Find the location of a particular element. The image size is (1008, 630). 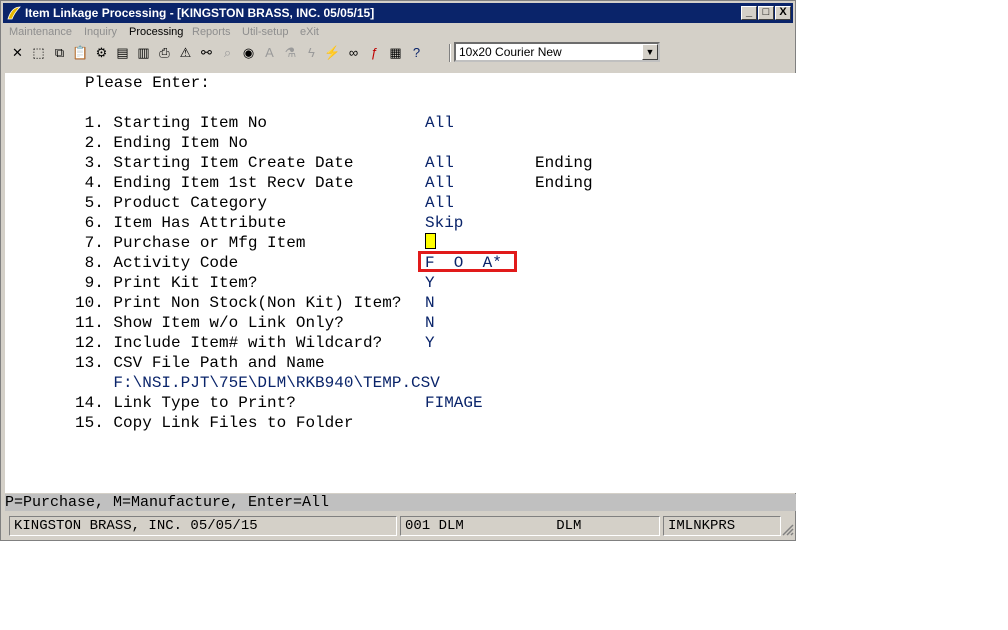

document-icon: ▥ is located at coordinates (143, 53).